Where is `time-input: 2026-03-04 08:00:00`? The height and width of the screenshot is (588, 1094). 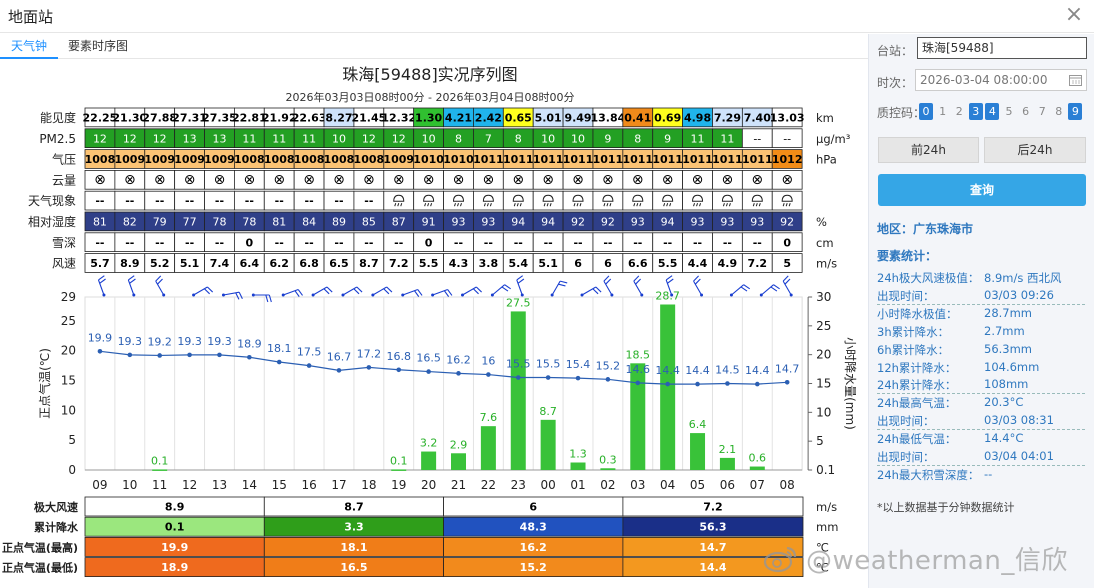 time-input: 2026-03-04 08:00:00 is located at coordinates (1001, 80).